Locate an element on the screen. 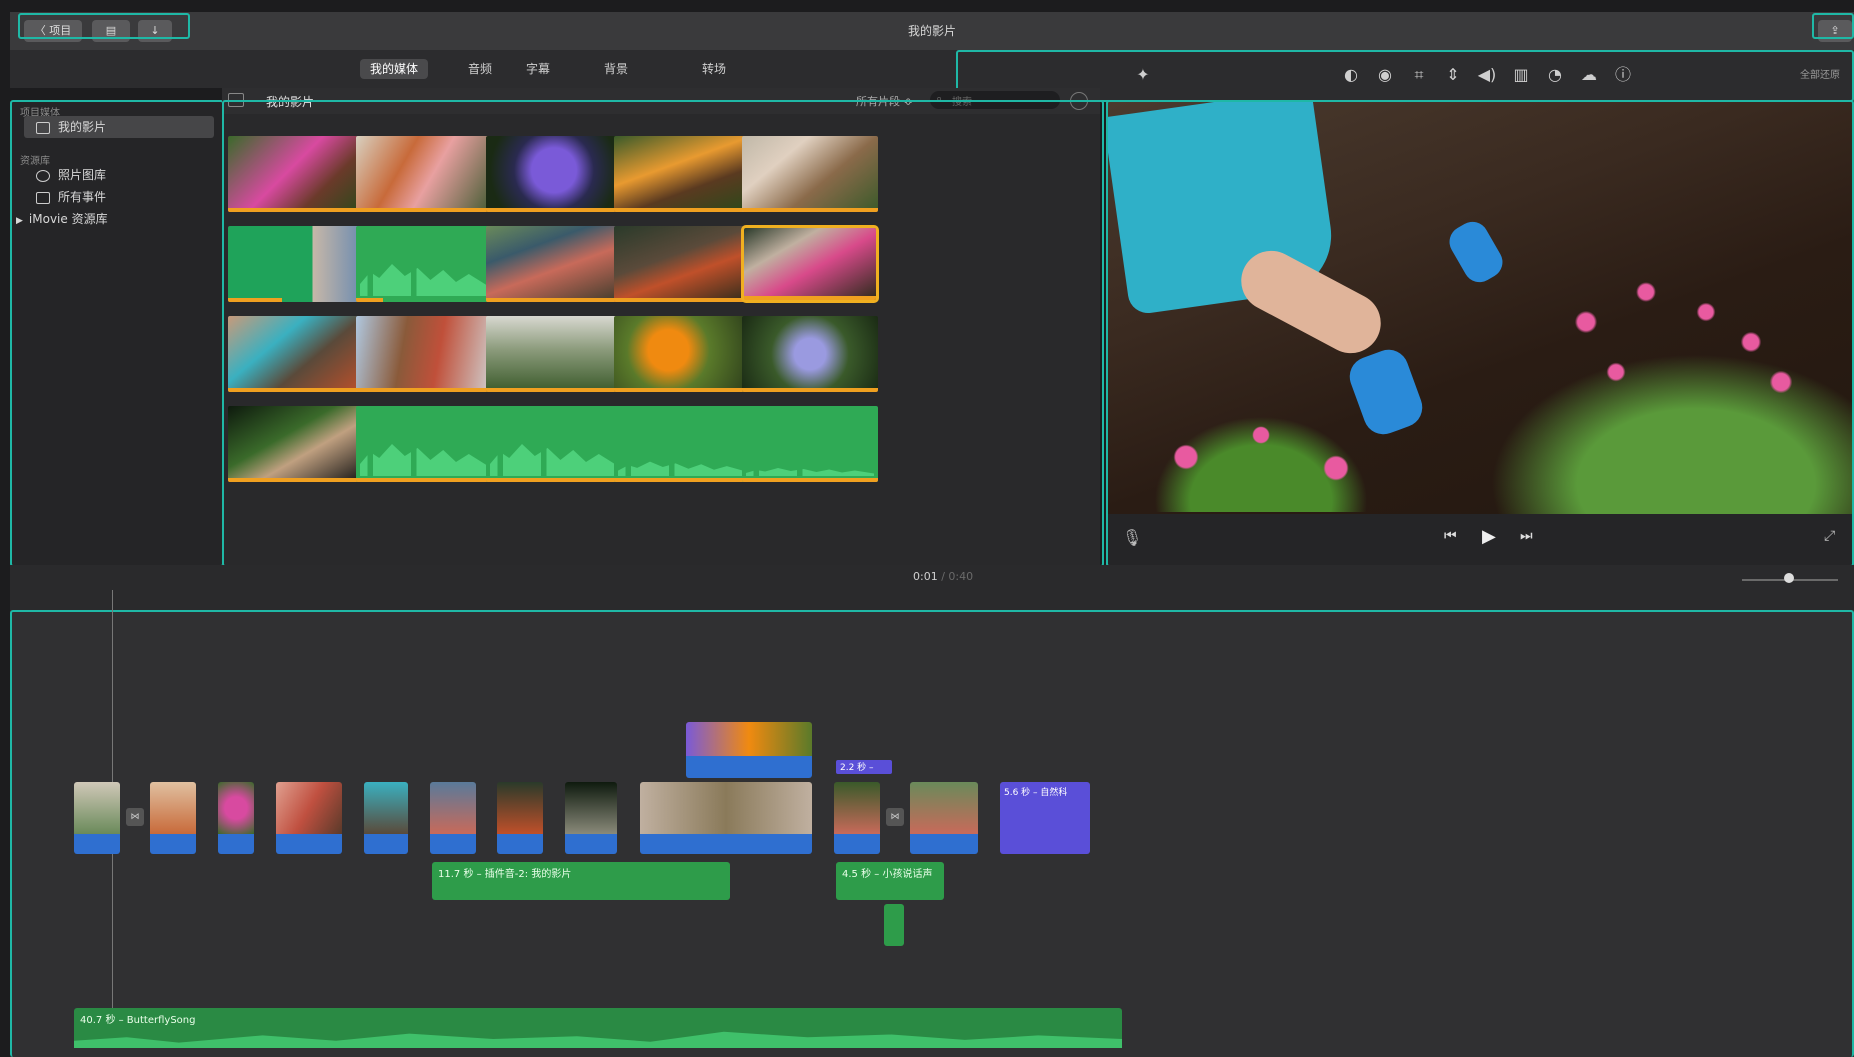  settings-icon is located at coordinates (1079, 101).